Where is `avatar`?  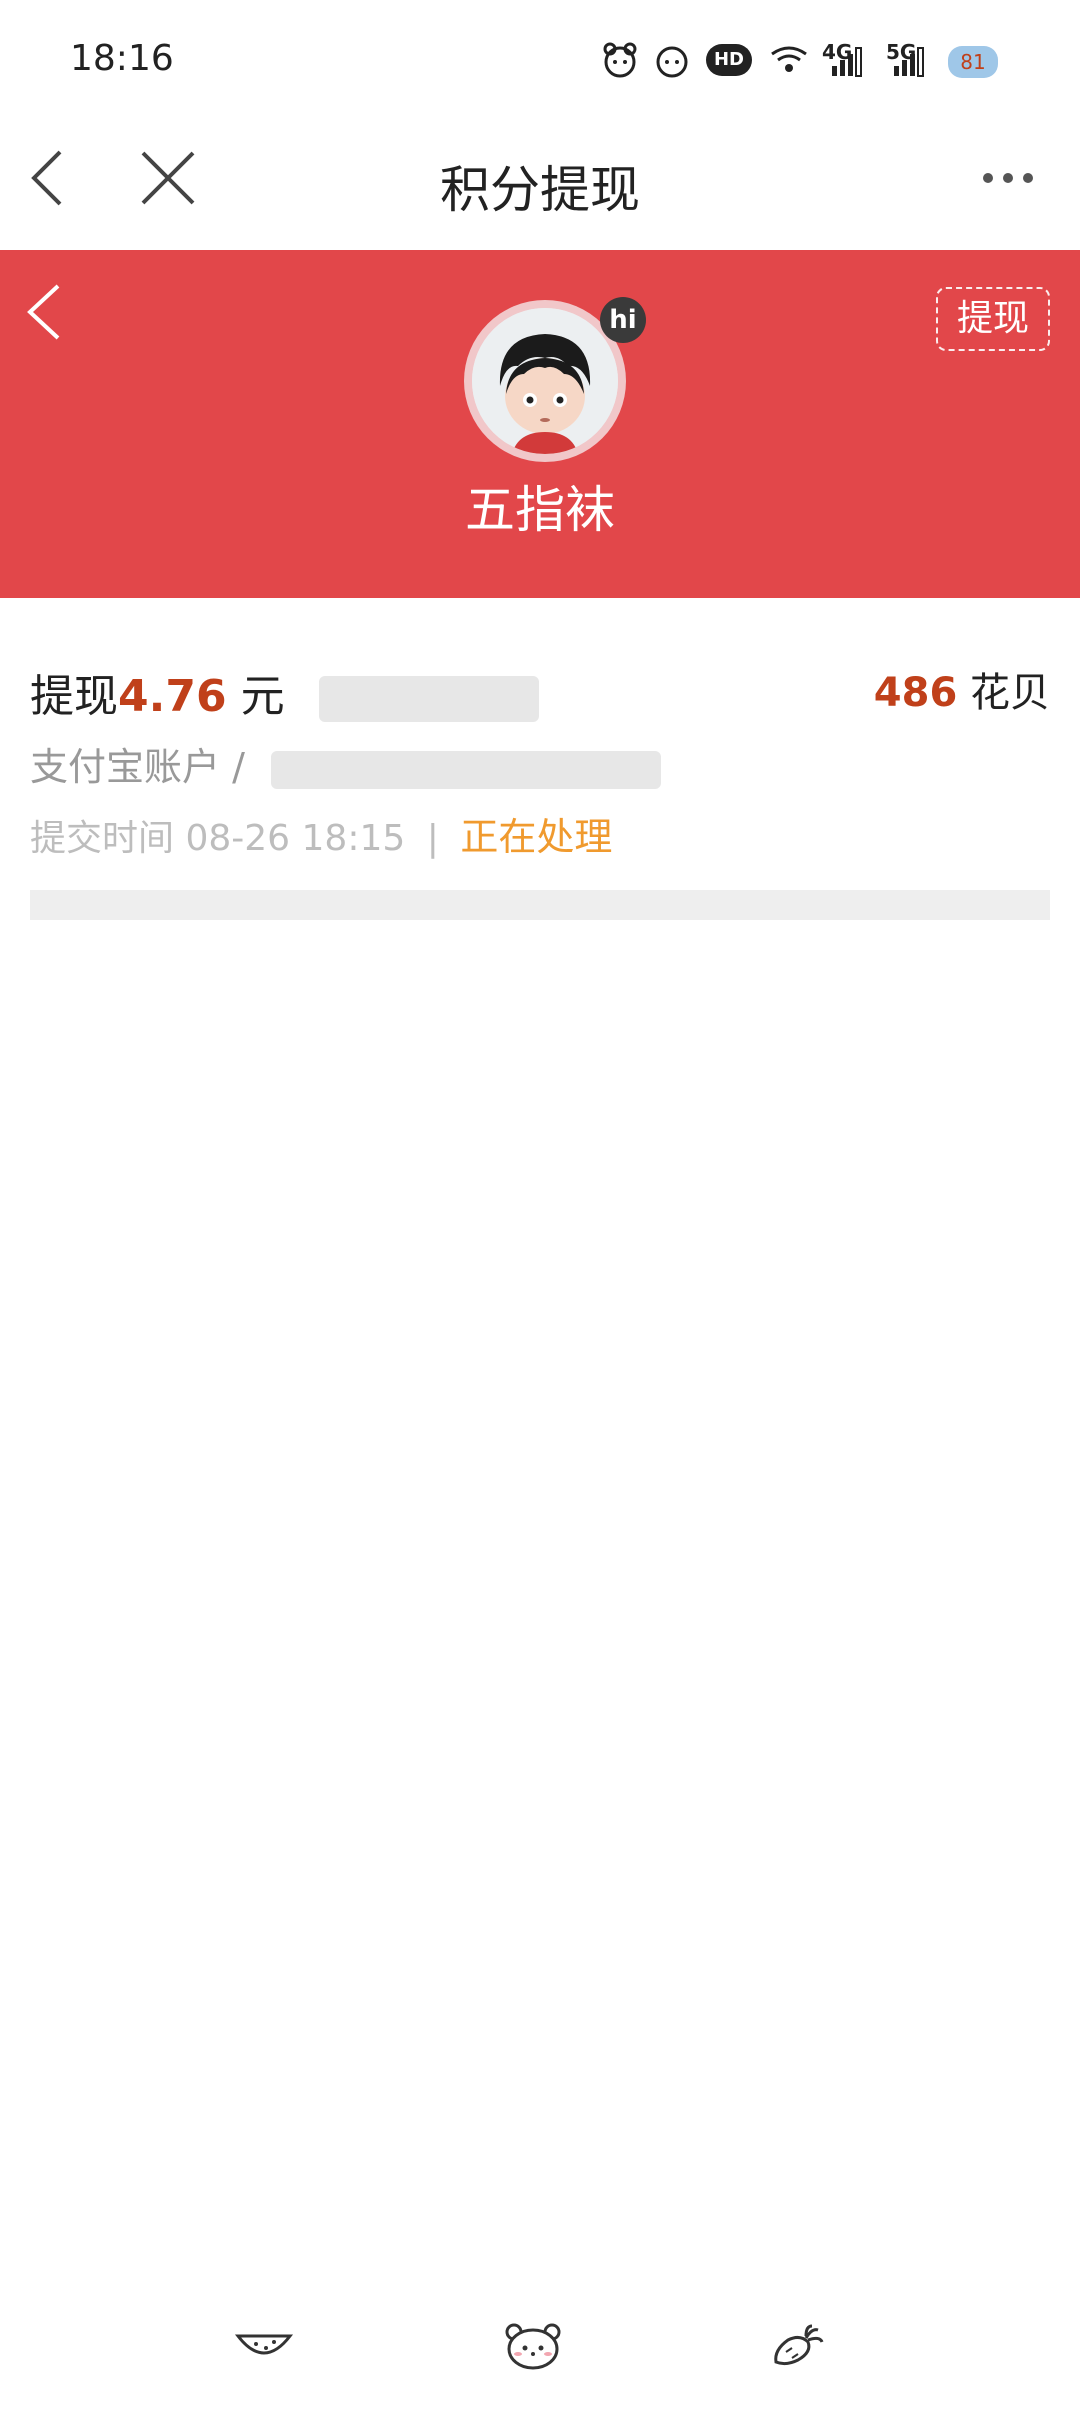 avatar is located at coordinates (545, 381).